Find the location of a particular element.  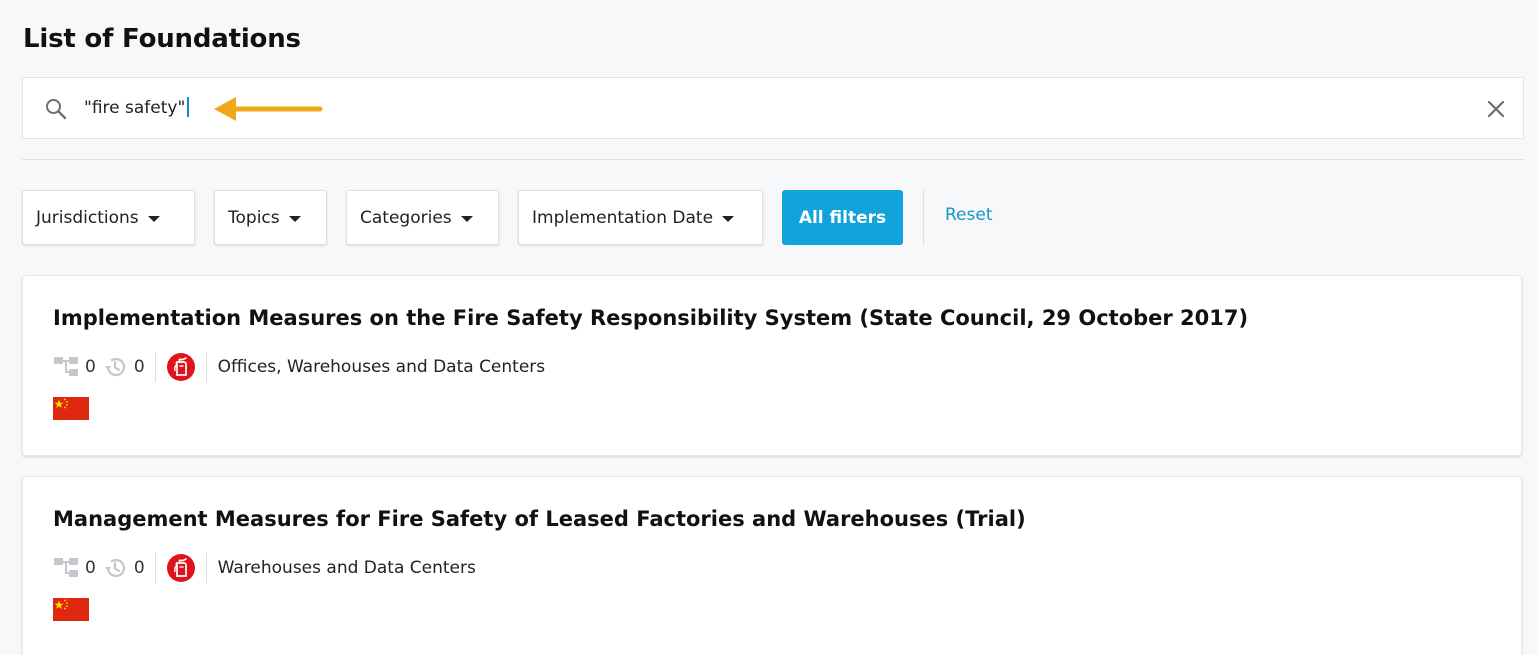

filter-divider is located at coordinates (923, 217).